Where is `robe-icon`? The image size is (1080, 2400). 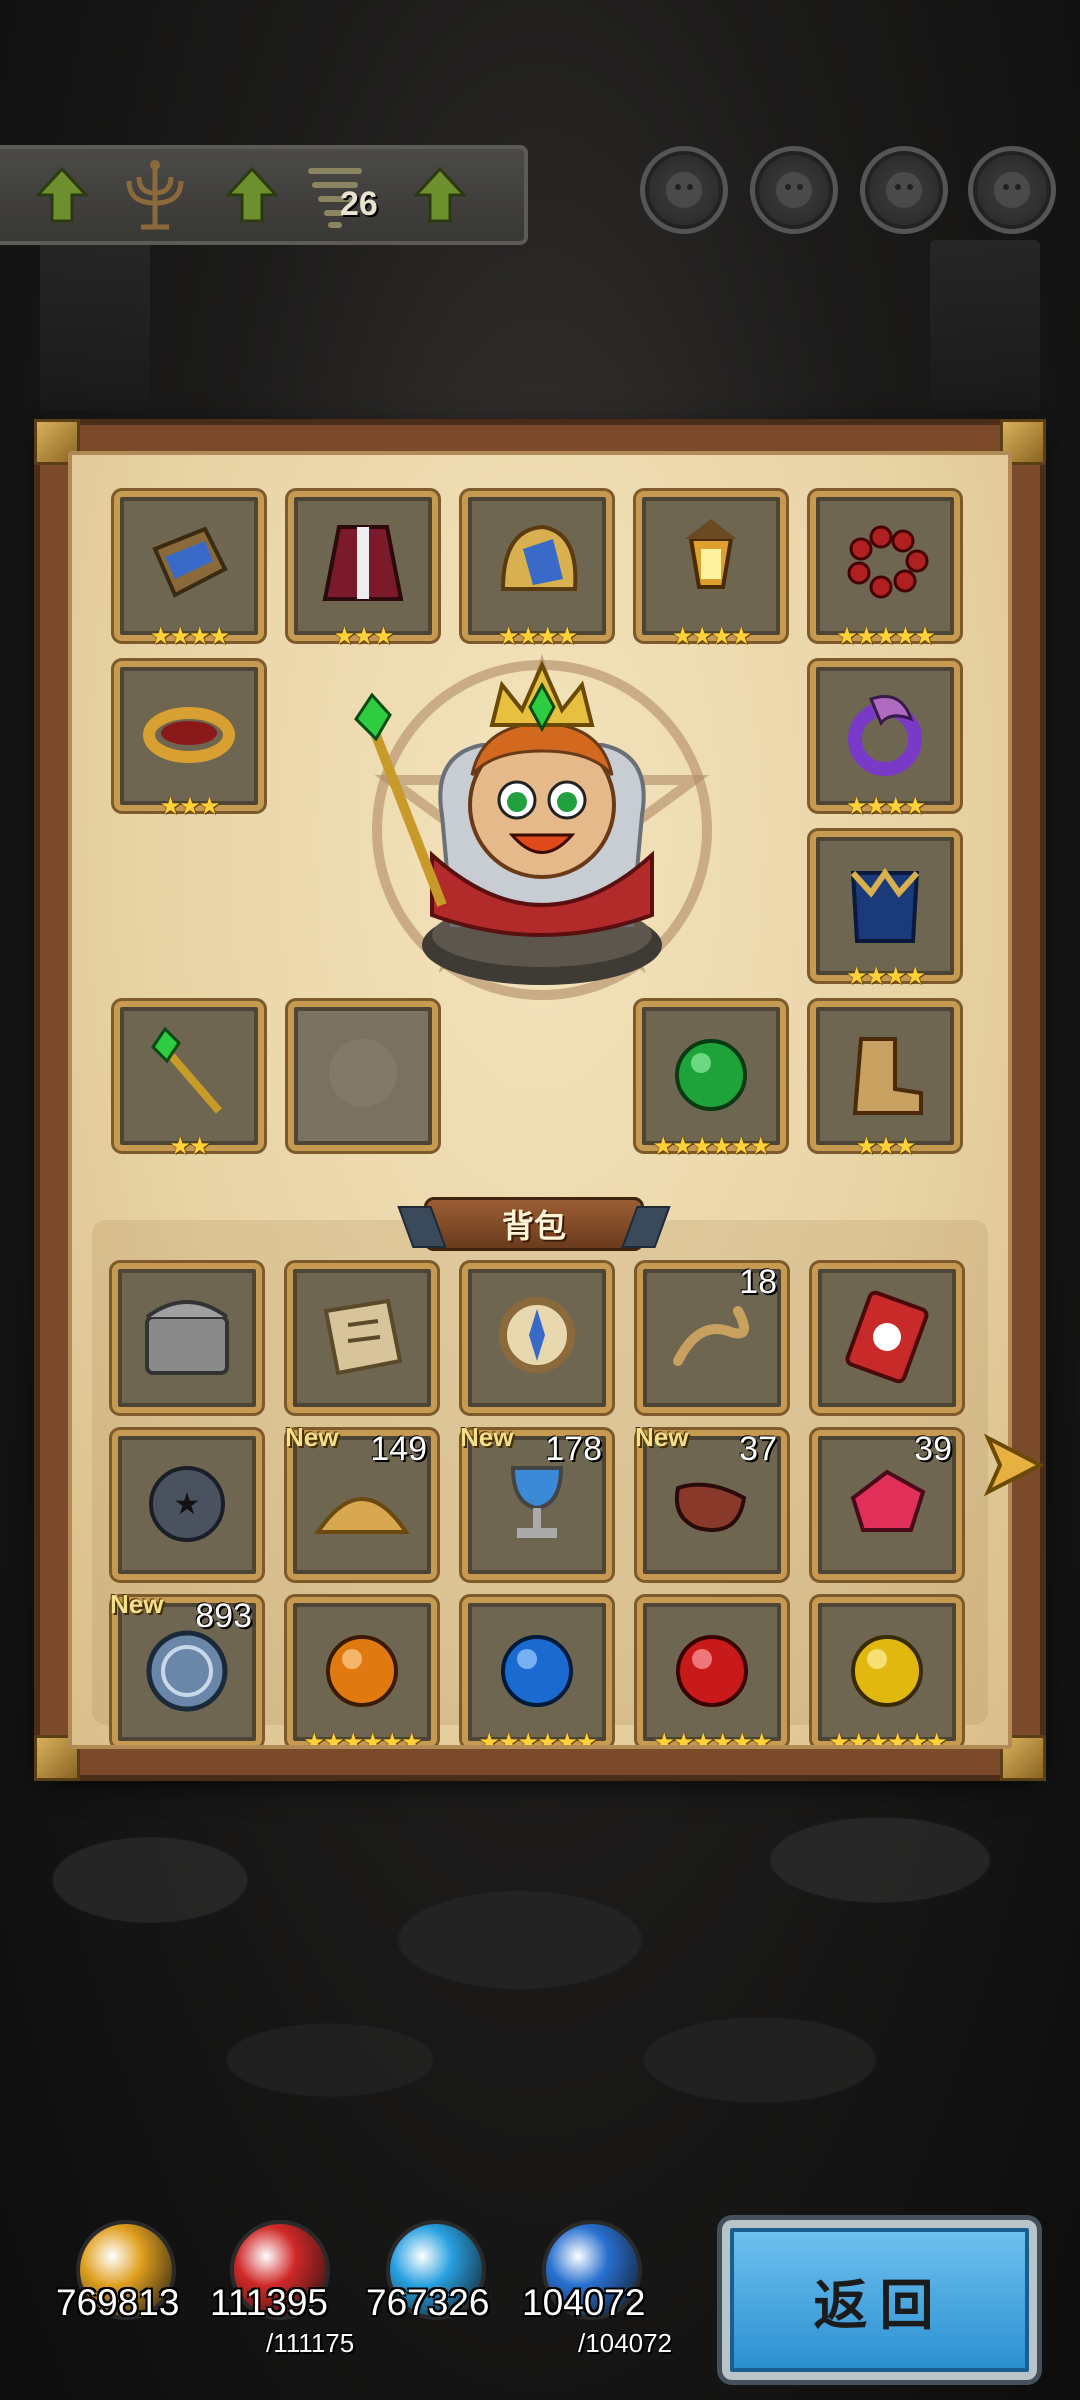 robe-icon is located at coordinates (363, 563).